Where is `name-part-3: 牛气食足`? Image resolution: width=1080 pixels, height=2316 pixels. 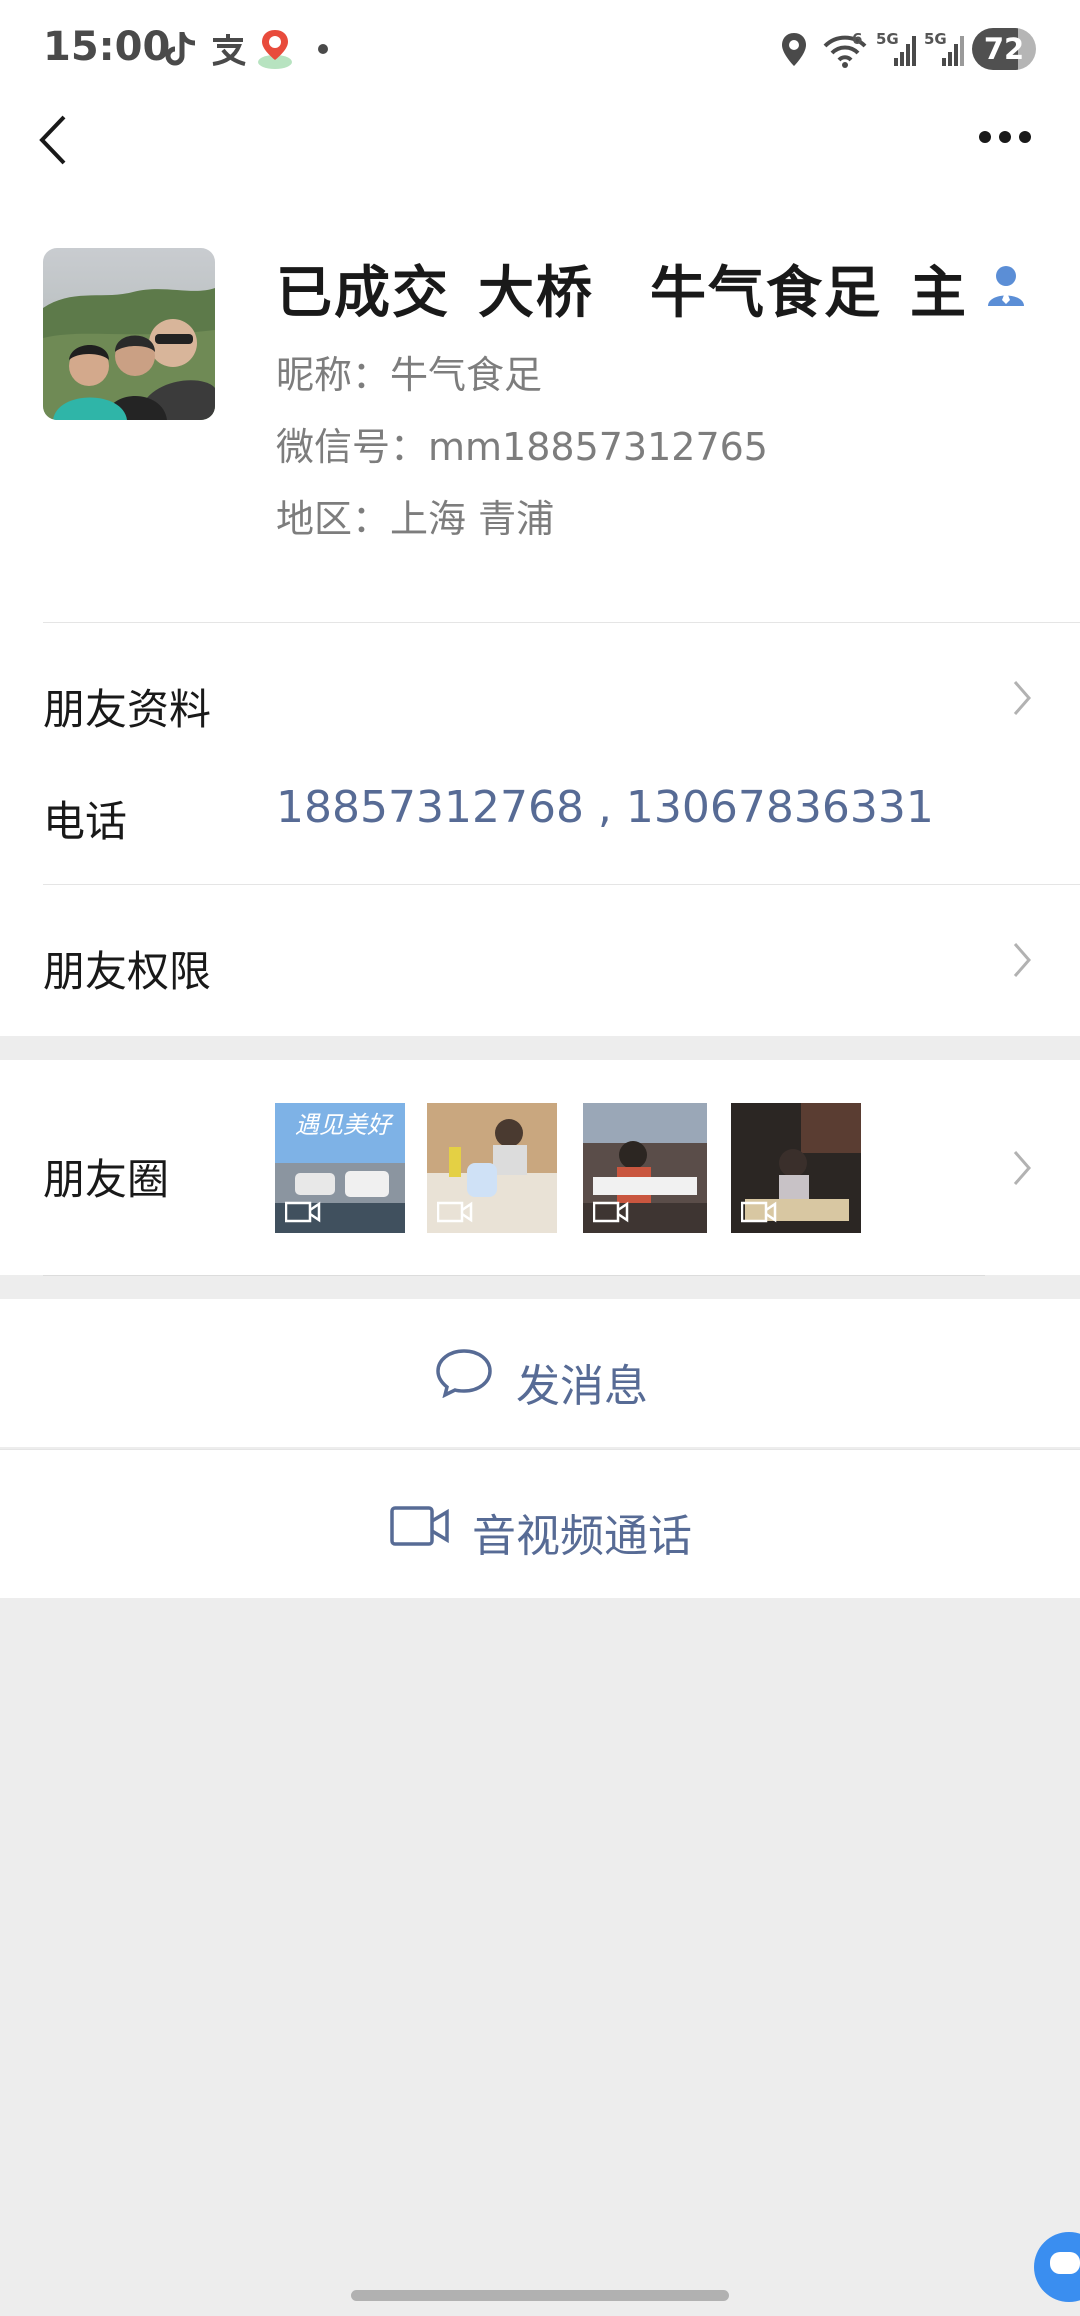 name-part-3: 牛气食足 is located at coordinates (766, 293).